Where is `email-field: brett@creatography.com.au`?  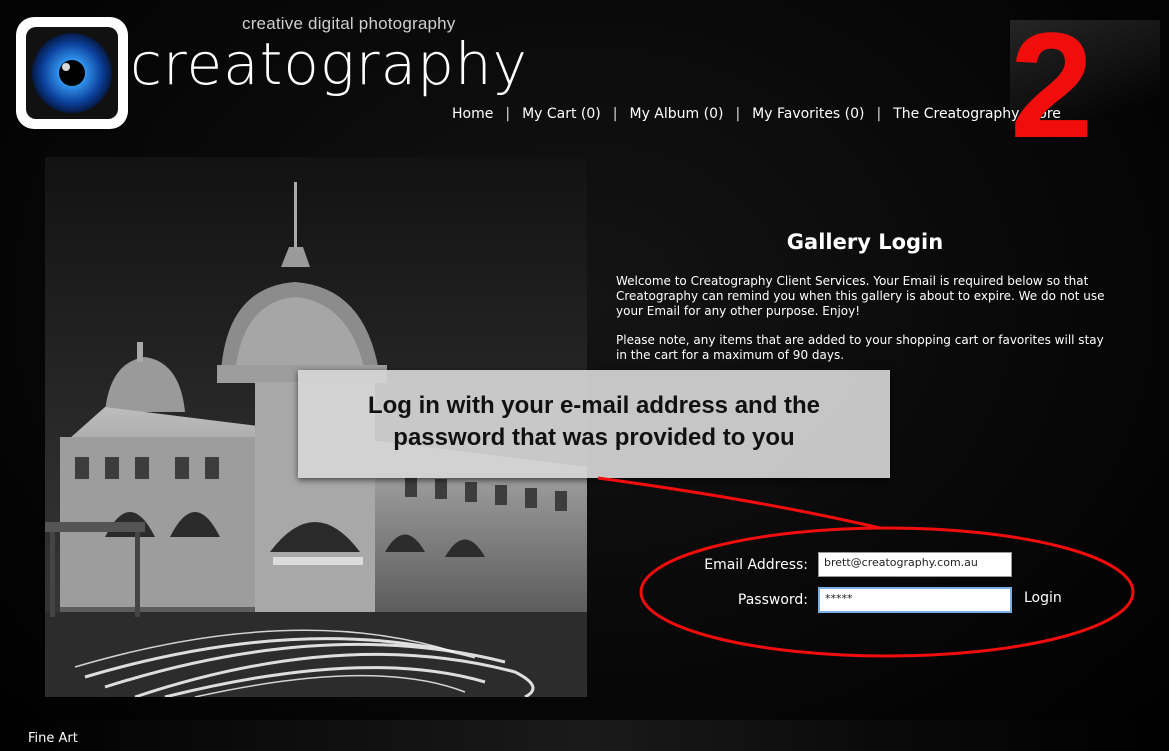
email-field: brett@creatography.com.au is located at coordinates (915, 564).